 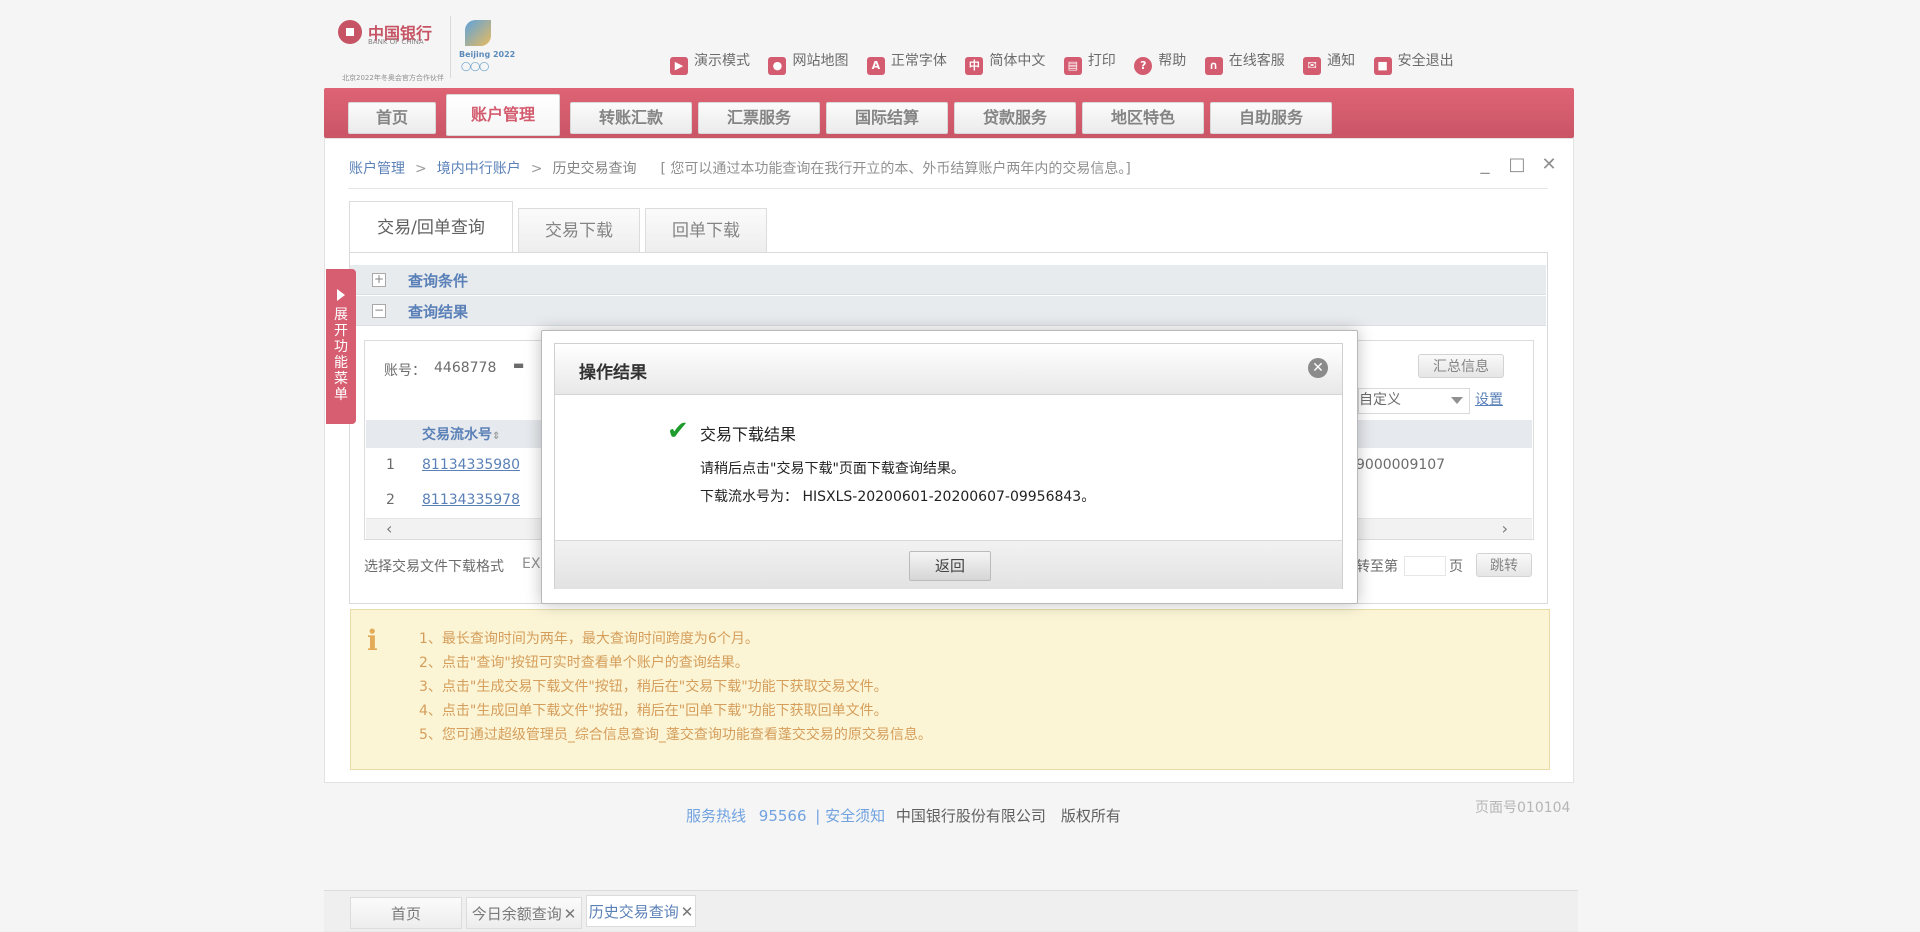 I want to click on dialog-message-title: 交易下载结果, so click(x=748, y=434).